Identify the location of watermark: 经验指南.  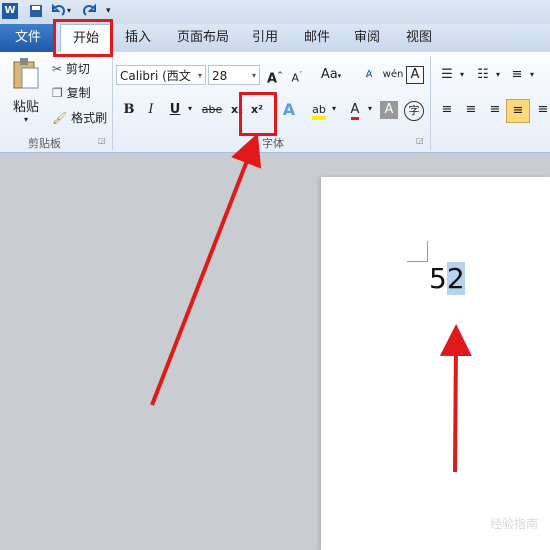
(513, 524).